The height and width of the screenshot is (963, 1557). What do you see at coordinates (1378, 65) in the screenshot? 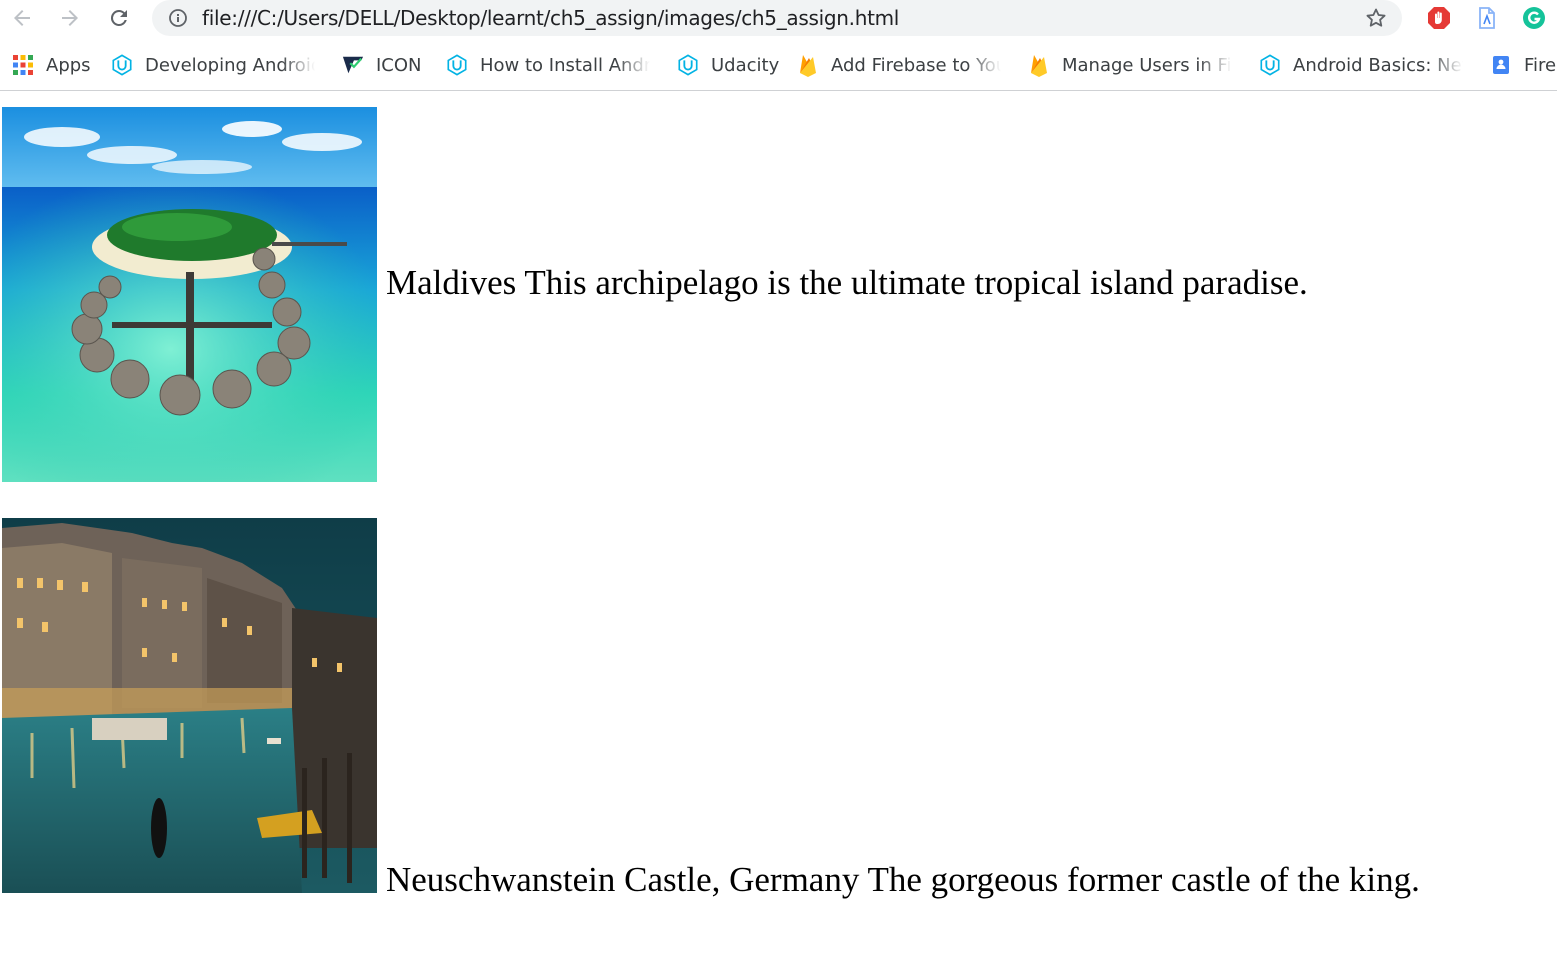
I see `bookmark-label: Android Basics: Netw` at bounding box center [1378, 65].